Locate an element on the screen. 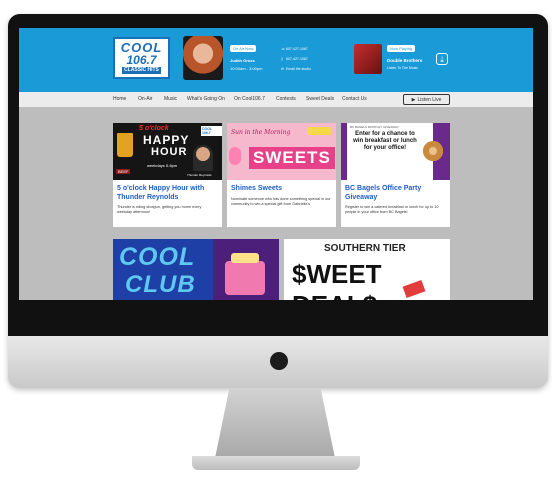 The height and width of the screenshot is (496, 552). contact-email-text: Email the studio is located at coordinates (298, 69).